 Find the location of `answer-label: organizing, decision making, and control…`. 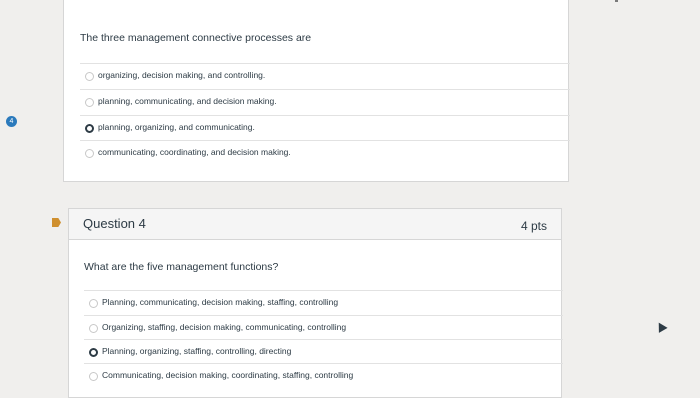

answer-label: organizing, decision making, and control… is located at coordinates (182, 75).